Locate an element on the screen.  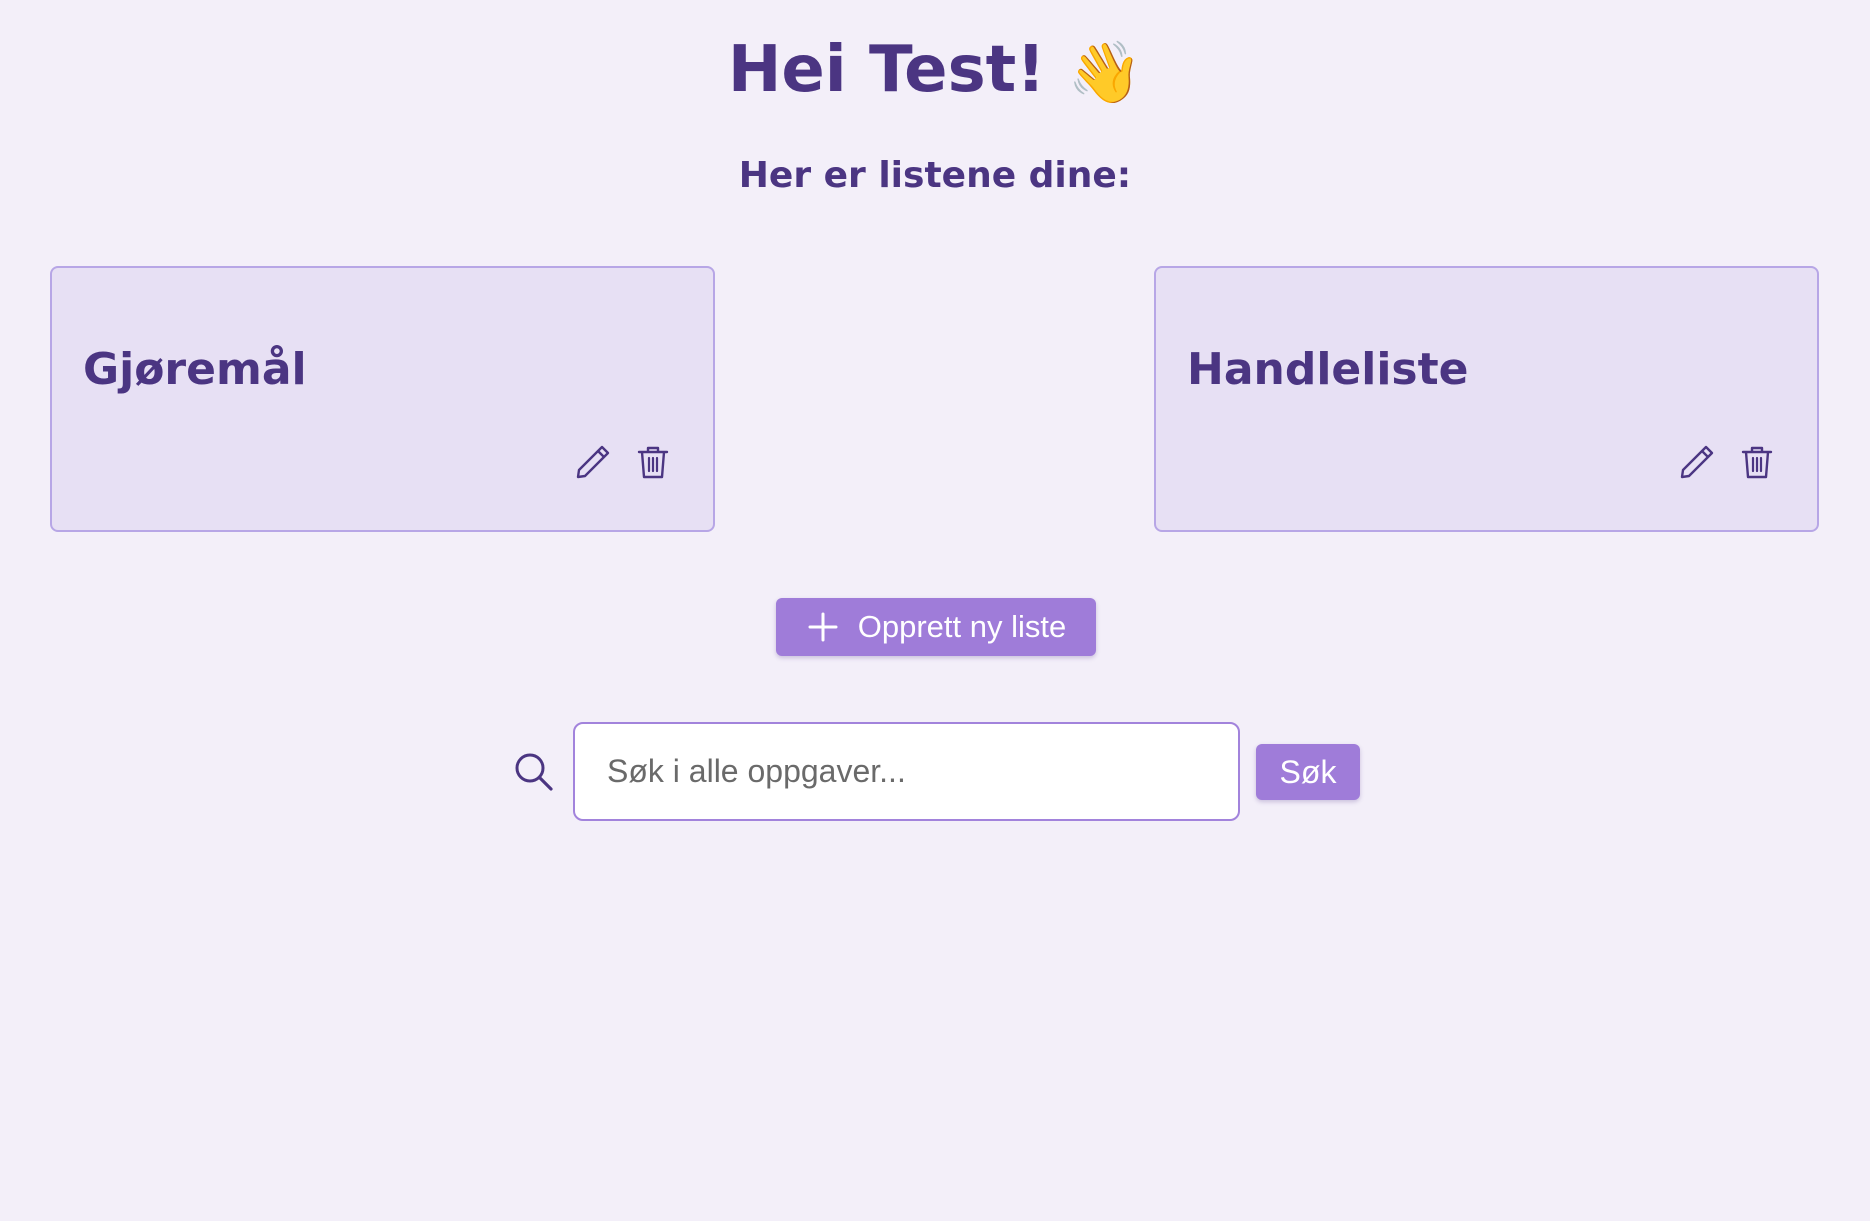
lists-subtitle: Her er listene dine: is located at coordinates (935, 175).